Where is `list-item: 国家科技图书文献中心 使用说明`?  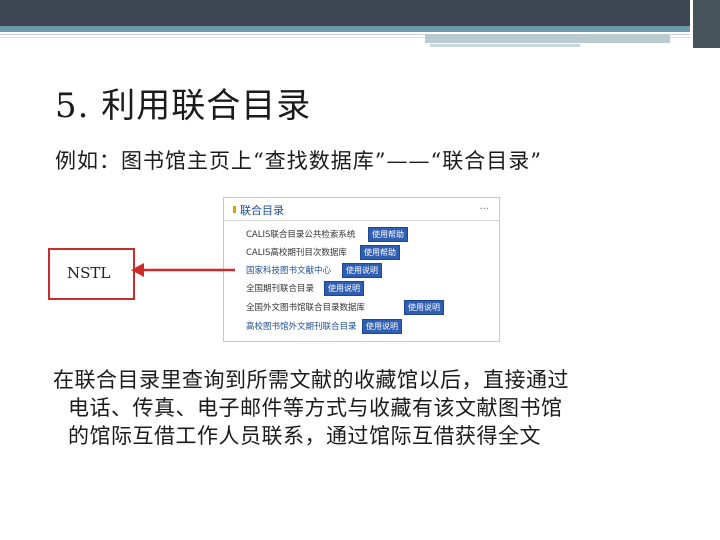 list-item: 国家科技图书文献中心 使用说明 is located at coordinates (361, 271).